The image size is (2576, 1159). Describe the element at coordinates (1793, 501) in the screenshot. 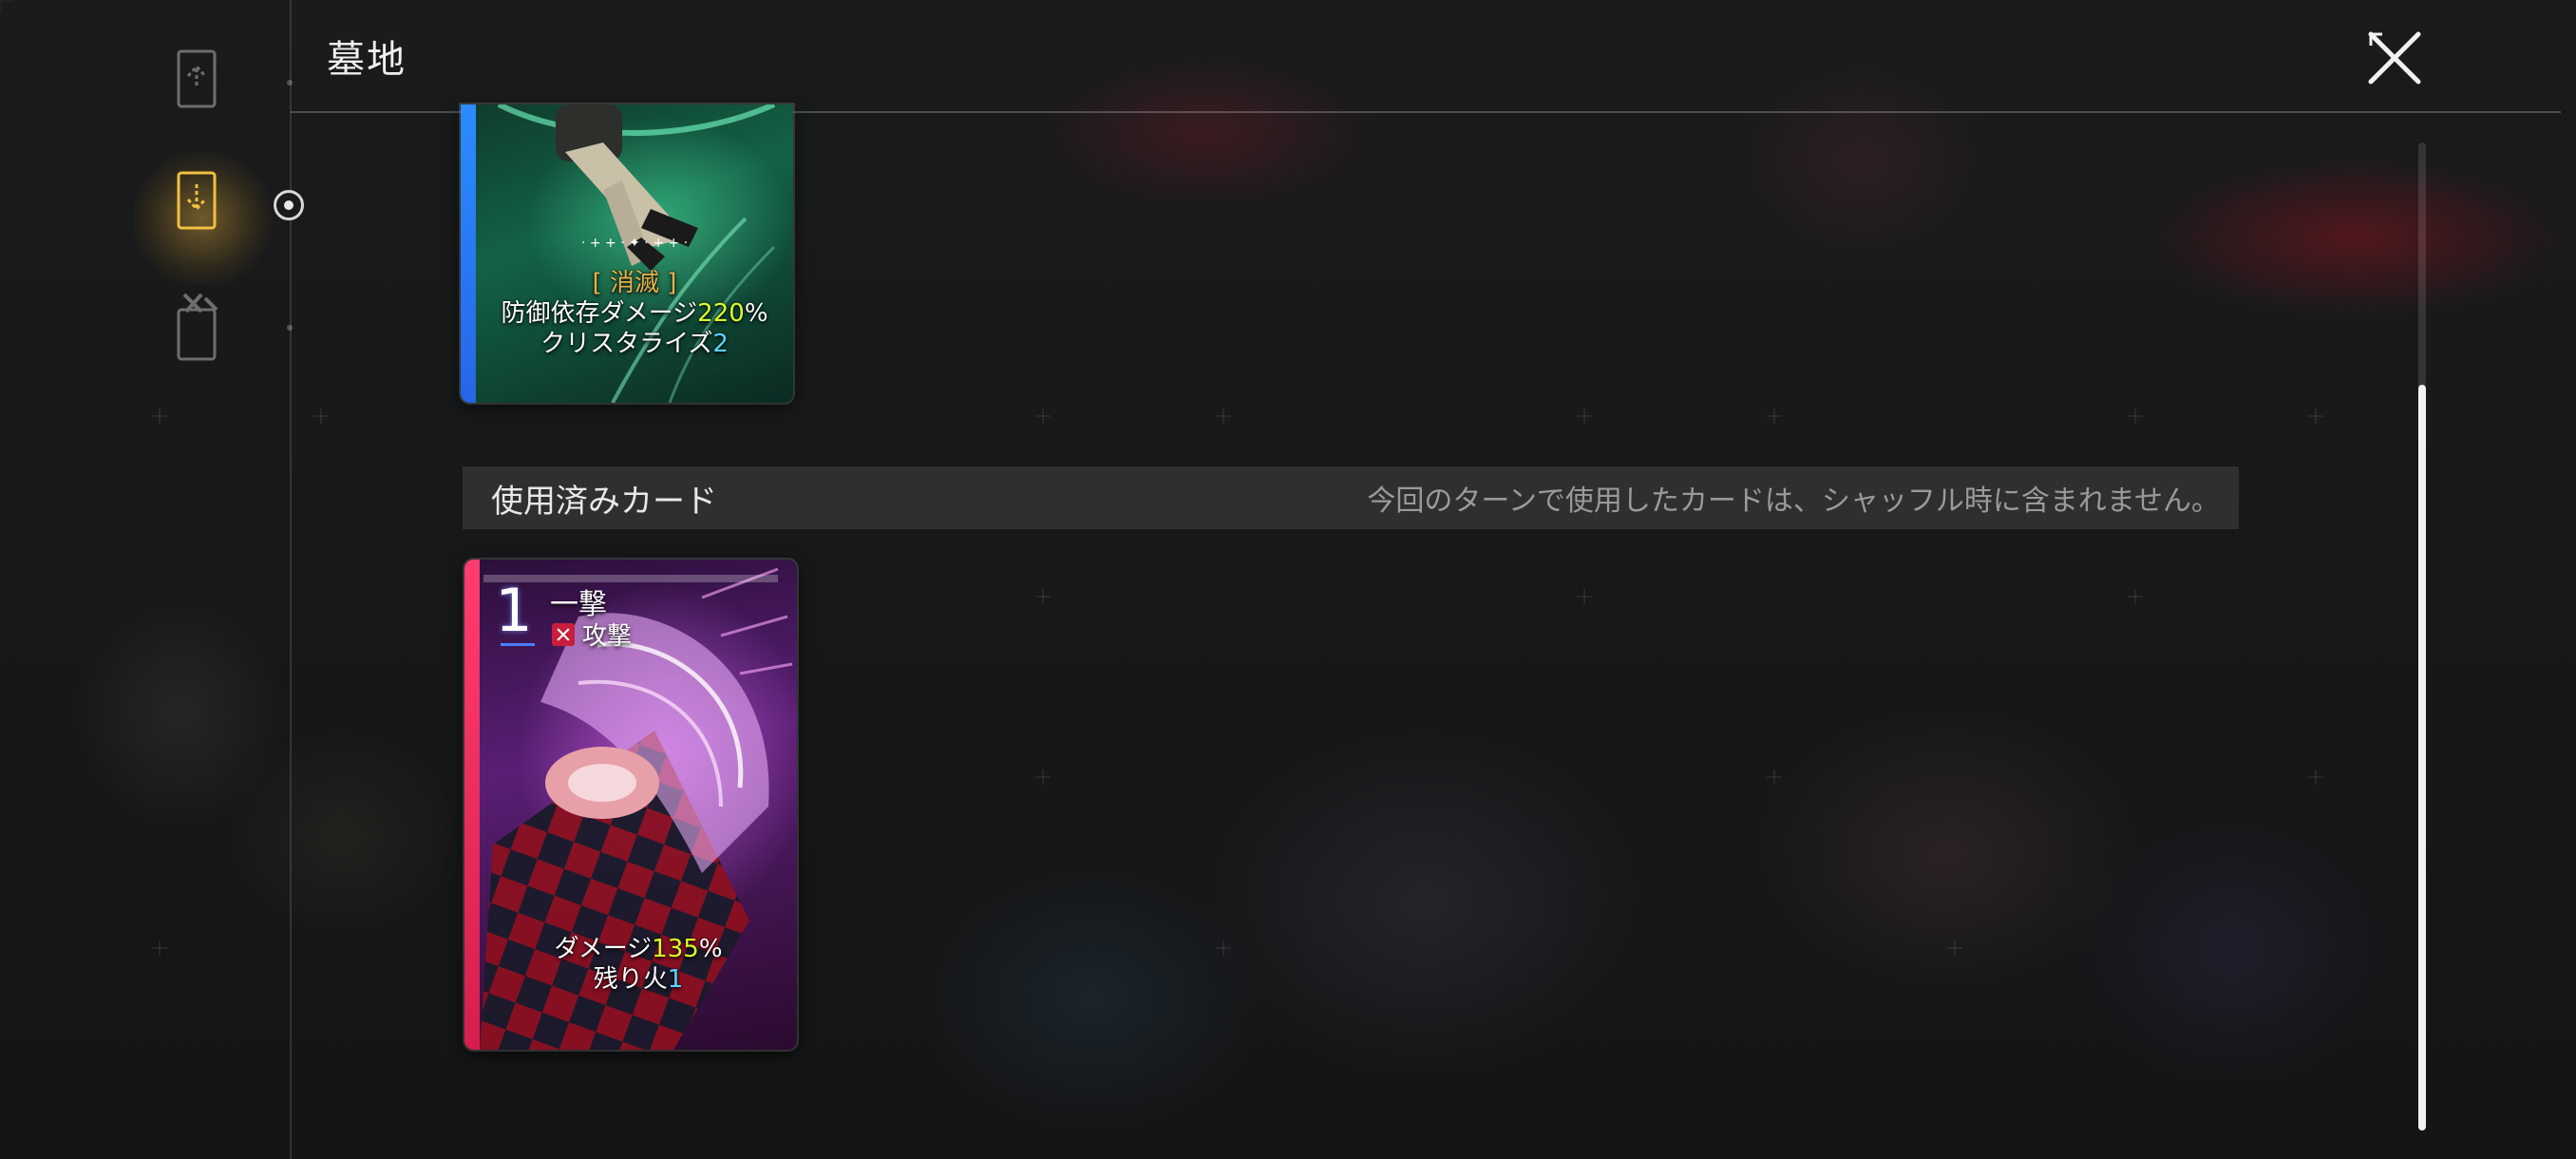

I see `section-description: 今回のターンで使用したカードは、シャッフル時に含まれません。` at that location.